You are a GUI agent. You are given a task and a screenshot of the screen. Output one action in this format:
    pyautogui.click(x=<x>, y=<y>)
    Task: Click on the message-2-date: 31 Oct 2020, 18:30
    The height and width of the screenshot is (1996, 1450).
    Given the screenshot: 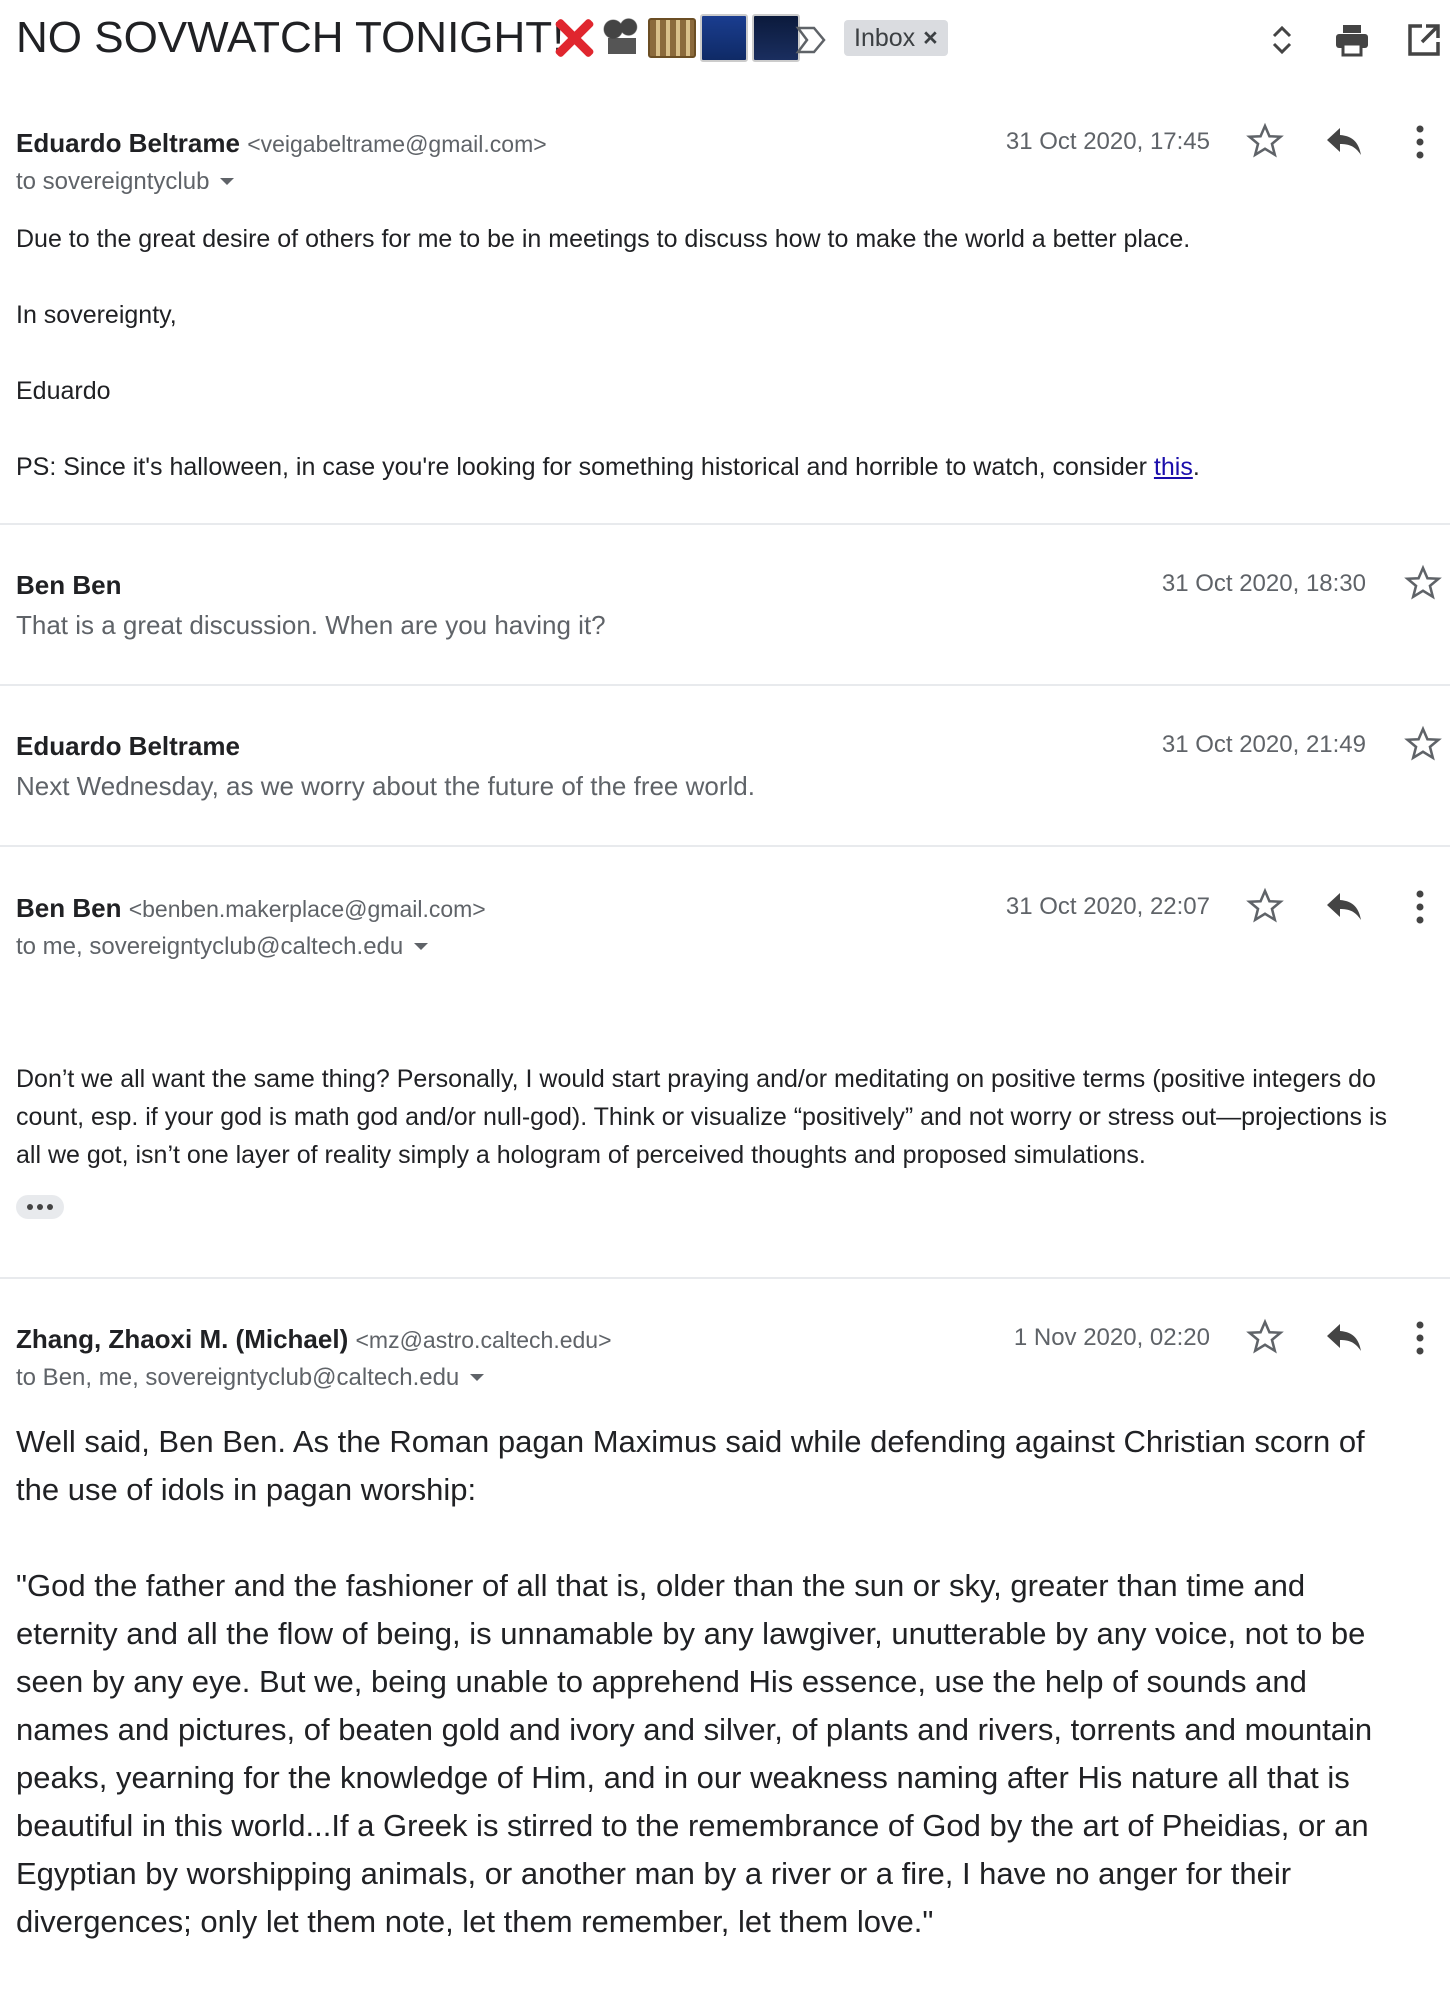 What is the action you would take?
    pyautogui.click(x=1263, y=583)
    